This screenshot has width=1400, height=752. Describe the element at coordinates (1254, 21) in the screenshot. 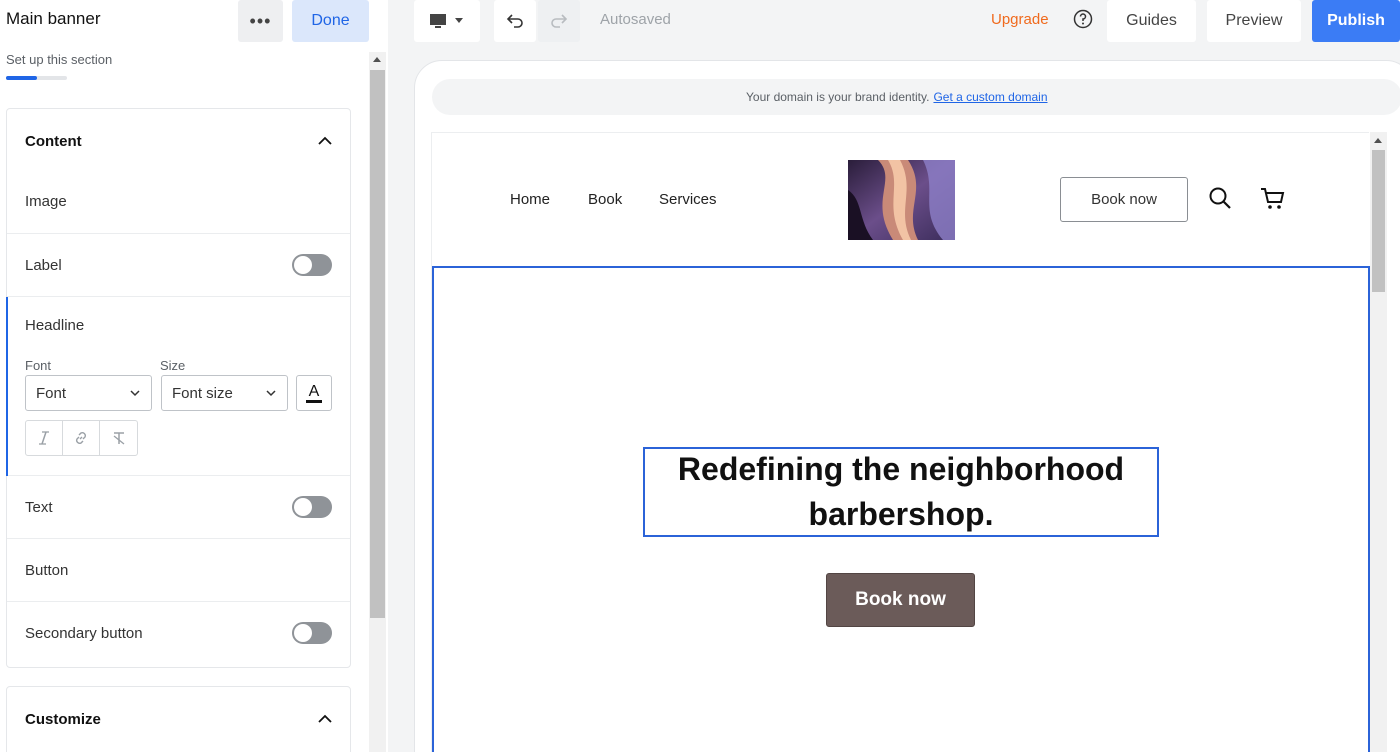

I see `preview-button: Preview` at that location.